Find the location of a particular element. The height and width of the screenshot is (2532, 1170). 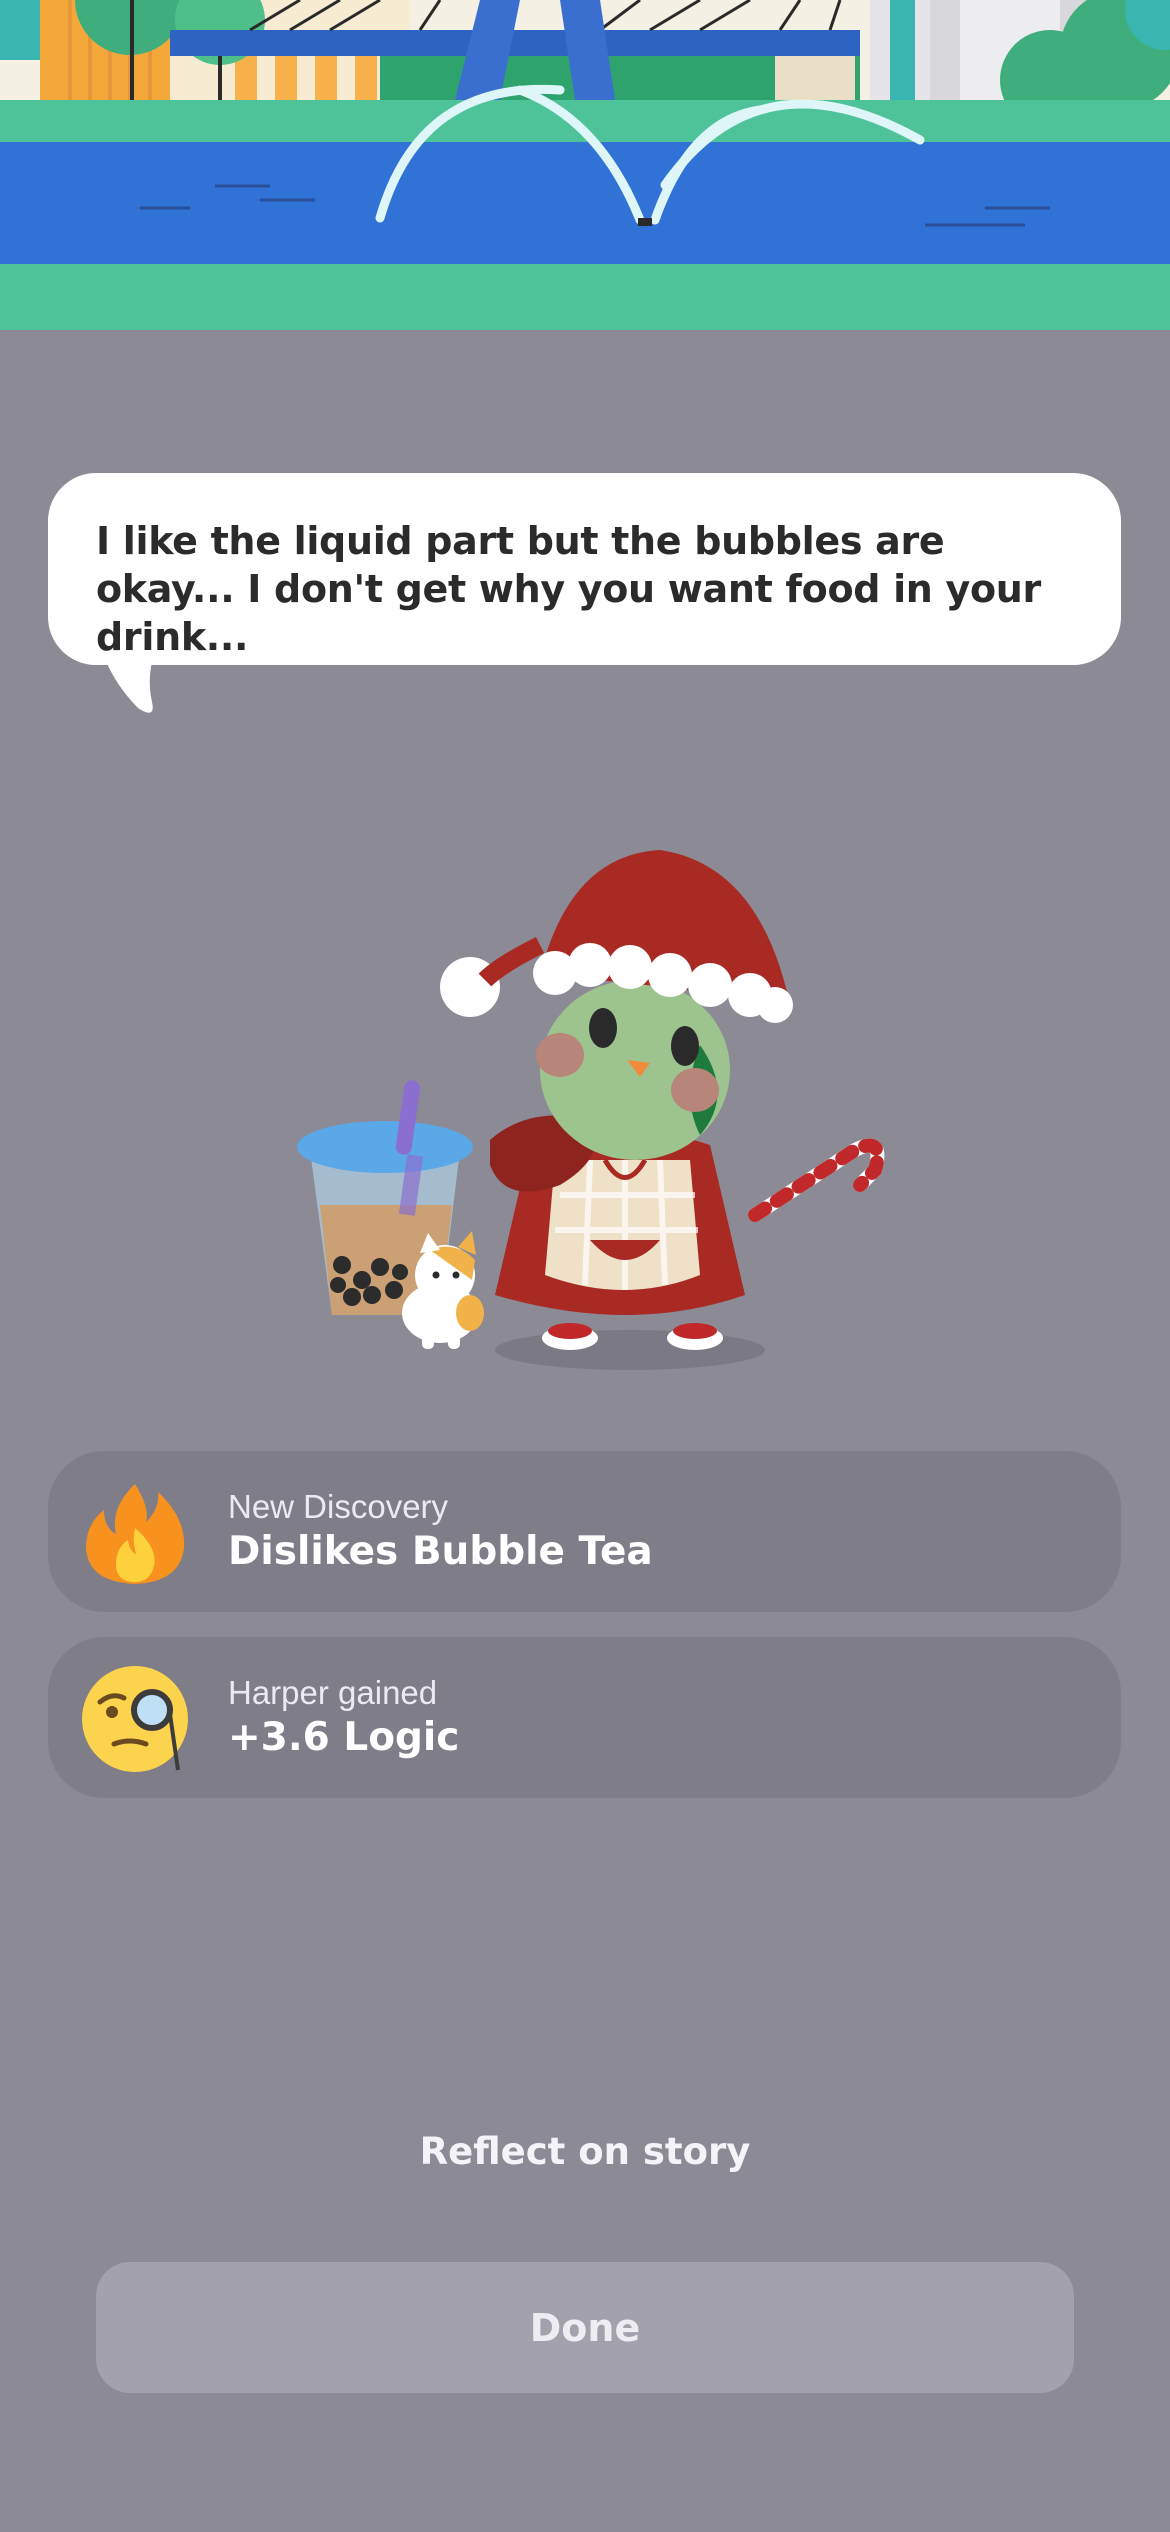

harper-character-art is located at coordinates (662, 1100).